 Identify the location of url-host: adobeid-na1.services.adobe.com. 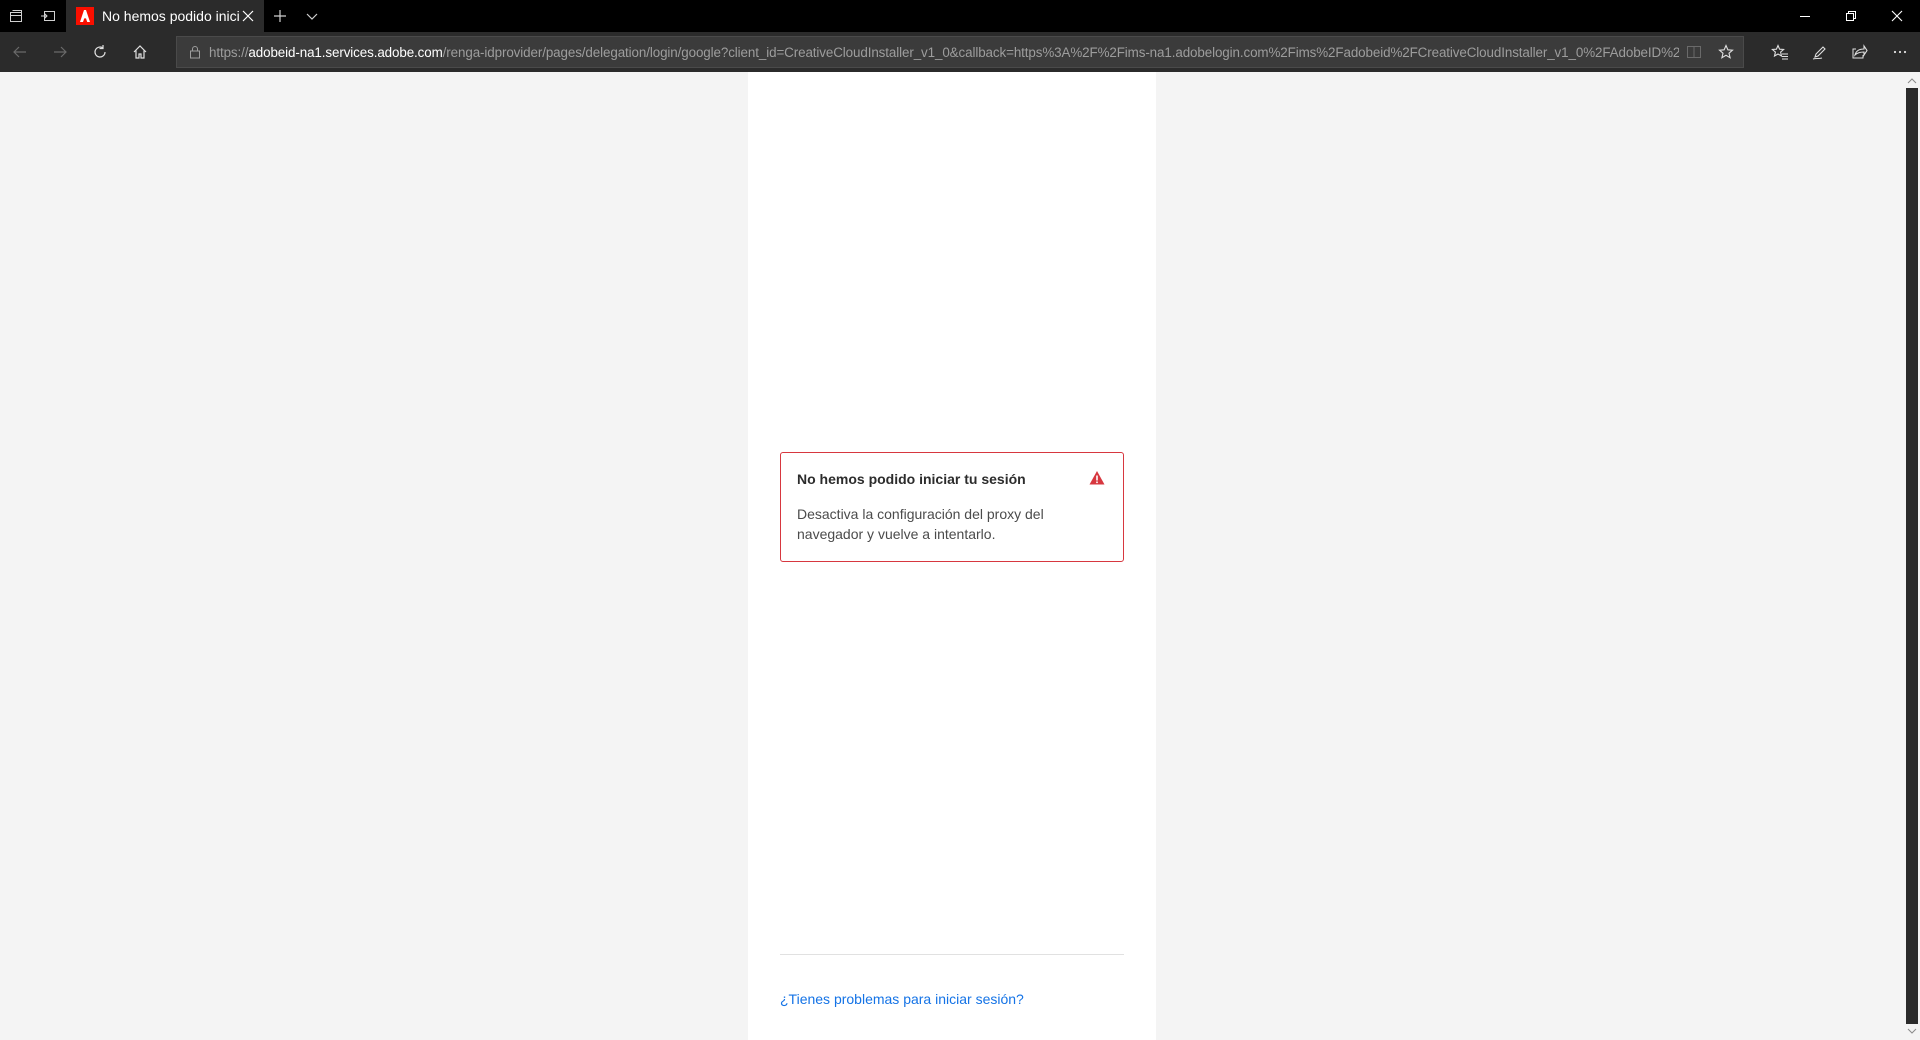
(345, 52).